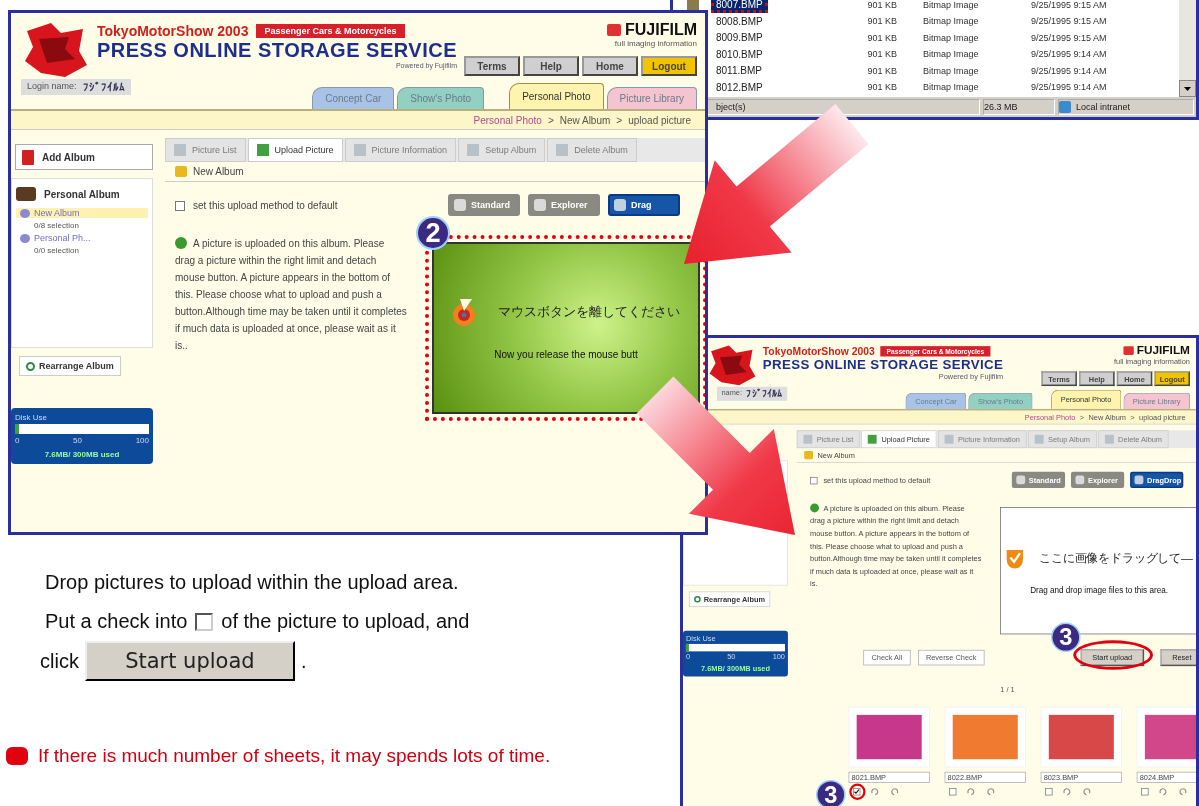 The width and height of the screenshot is (1199, 806). Describe the element at coordinates (564, 205) in the screenshot. I see `upload-method-button: Explorer` at that location.